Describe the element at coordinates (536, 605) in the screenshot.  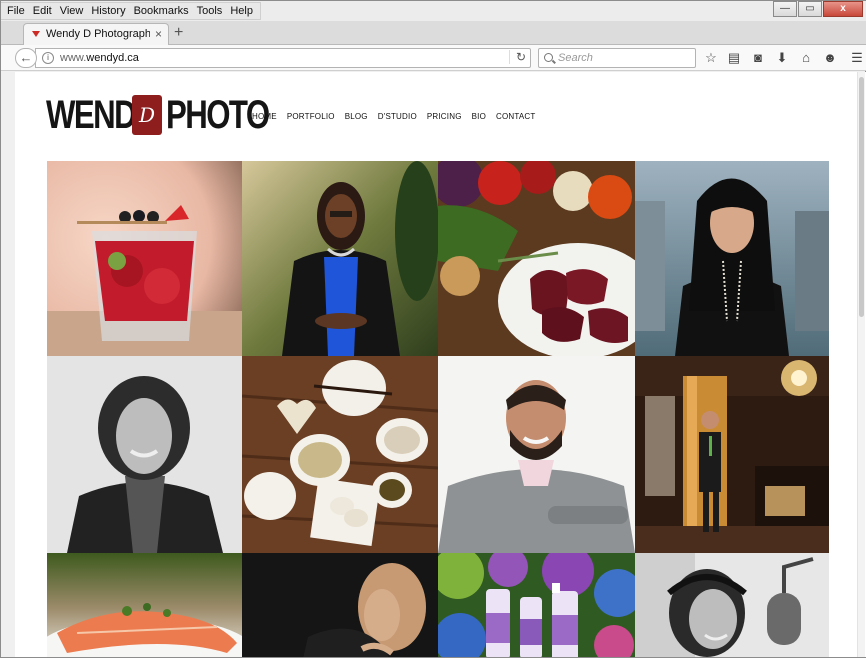
I see `photo-product-flowers` at that location.